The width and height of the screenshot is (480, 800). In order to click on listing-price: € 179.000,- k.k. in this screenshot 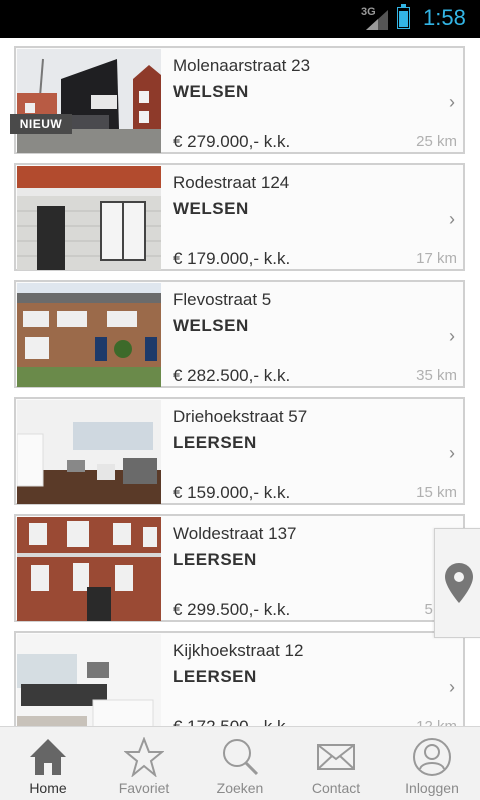, I will do `click(232, 258)`.